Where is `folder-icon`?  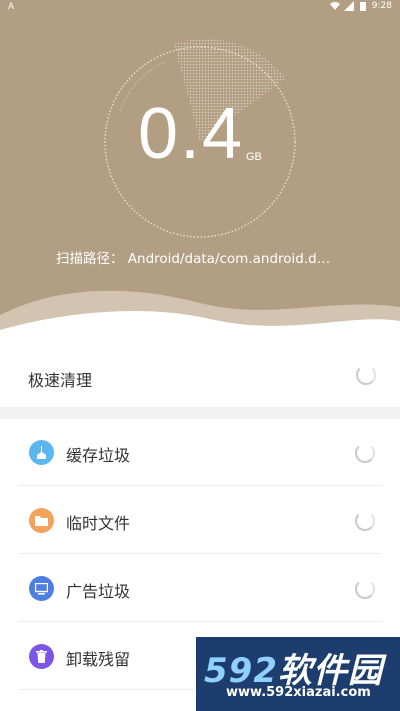 folder-icon is located at coordinates (41, 520).